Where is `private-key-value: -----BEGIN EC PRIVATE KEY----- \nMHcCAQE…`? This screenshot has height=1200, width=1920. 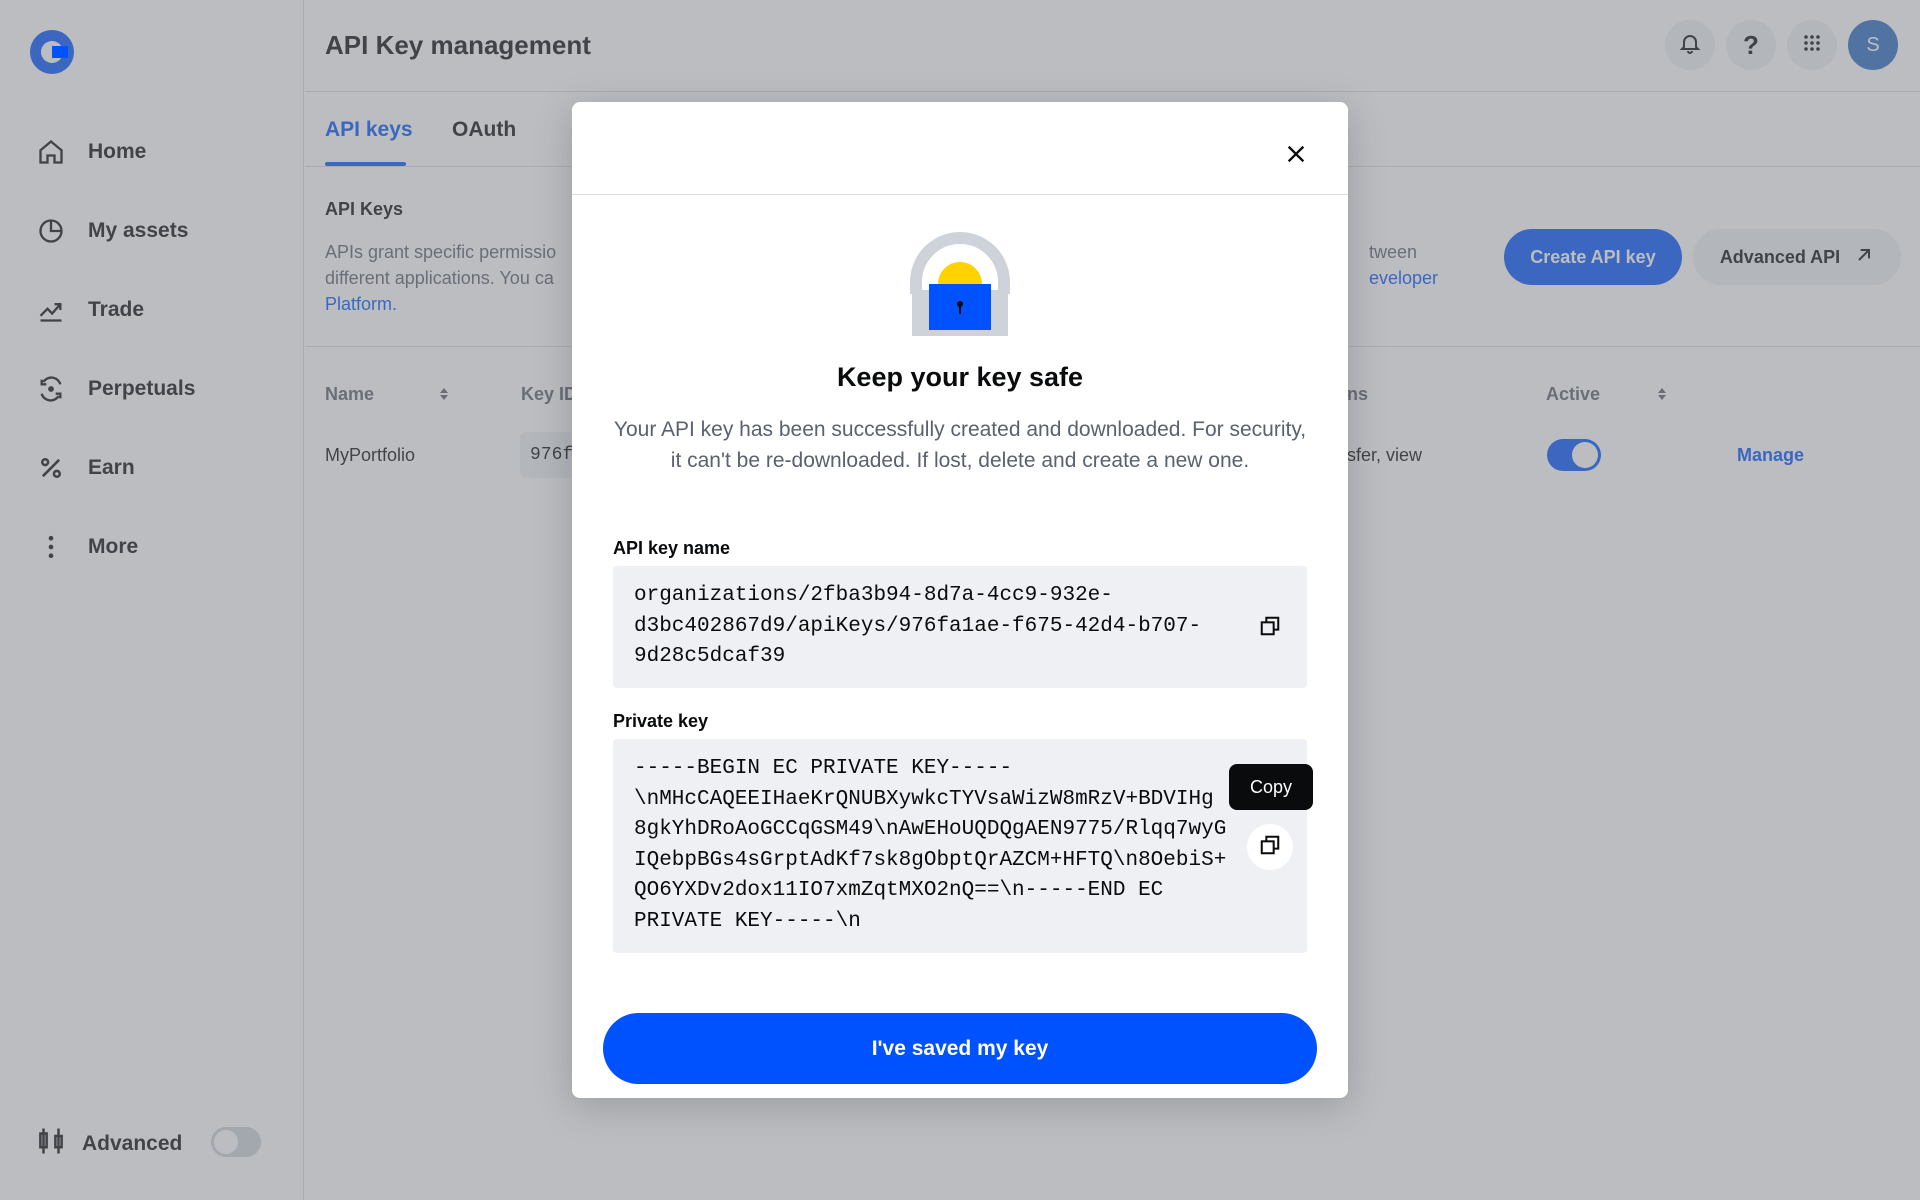
private-key-value: -----BEGIN EC PRIVATE KEY----- \nMHcCAQE… is located at coordinates (930, 845).